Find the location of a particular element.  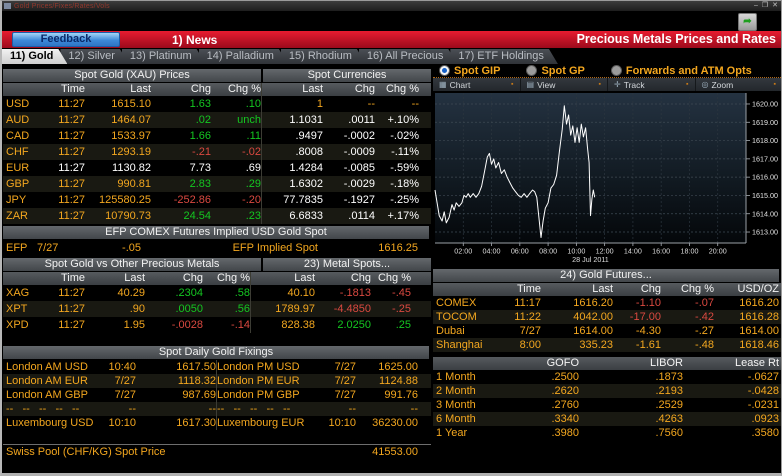

svg-text: 06:00 is located at coordinates (520, 251).